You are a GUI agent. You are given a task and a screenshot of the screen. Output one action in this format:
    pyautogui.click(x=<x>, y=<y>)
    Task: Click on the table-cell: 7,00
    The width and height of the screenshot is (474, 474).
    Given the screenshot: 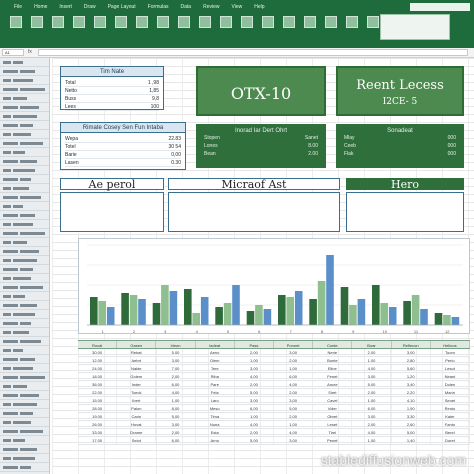 What is the action you would take?
    pyautogui.click(x=176, y=368)
    